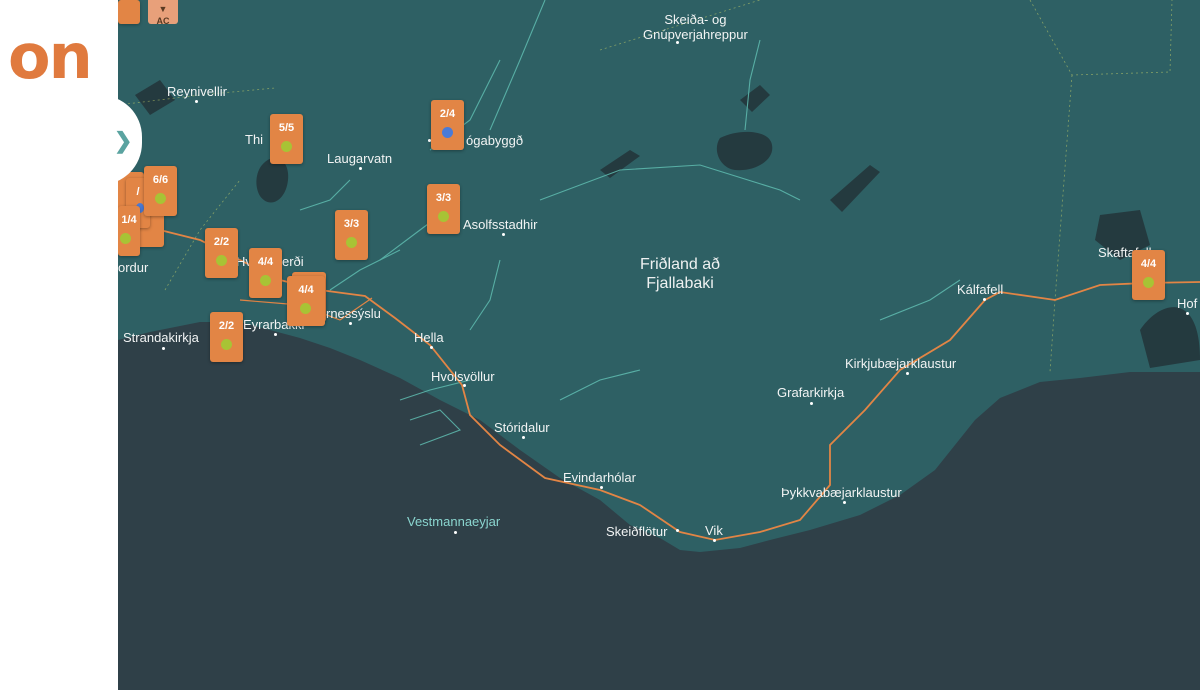 This screenshot has height=690, width=1200. What do you see at coordinates (353, 313) in the screenshot?
I see `town-label: rnessýslu` at bounding box center [353, 313].